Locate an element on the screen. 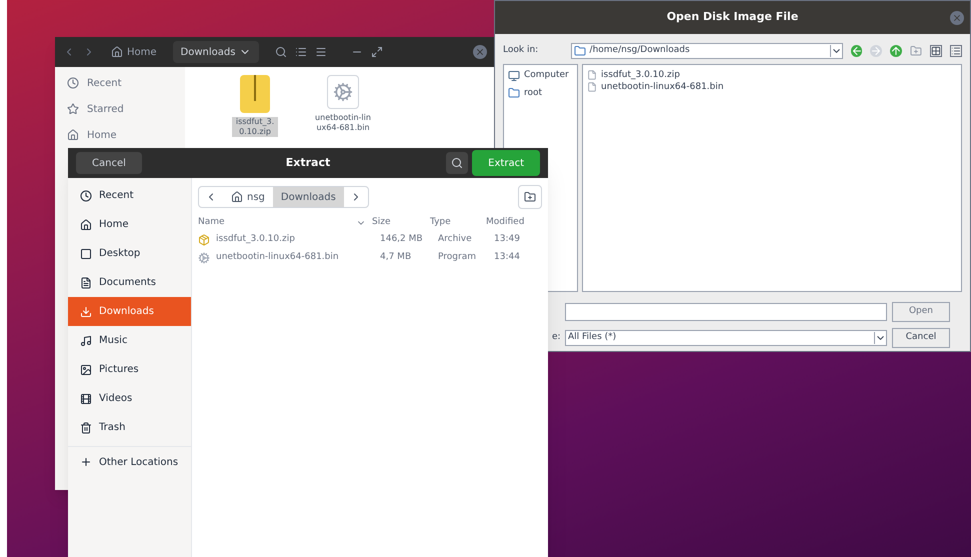  table-cell-text: issdfut_3.0.10.zip is located at coordinates (256, 239).